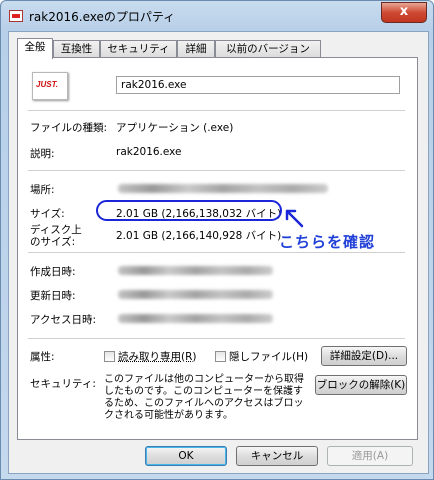  Describe the element at coordinates (189, 210) in the screenshot. I see `highlight-circle` at that location.